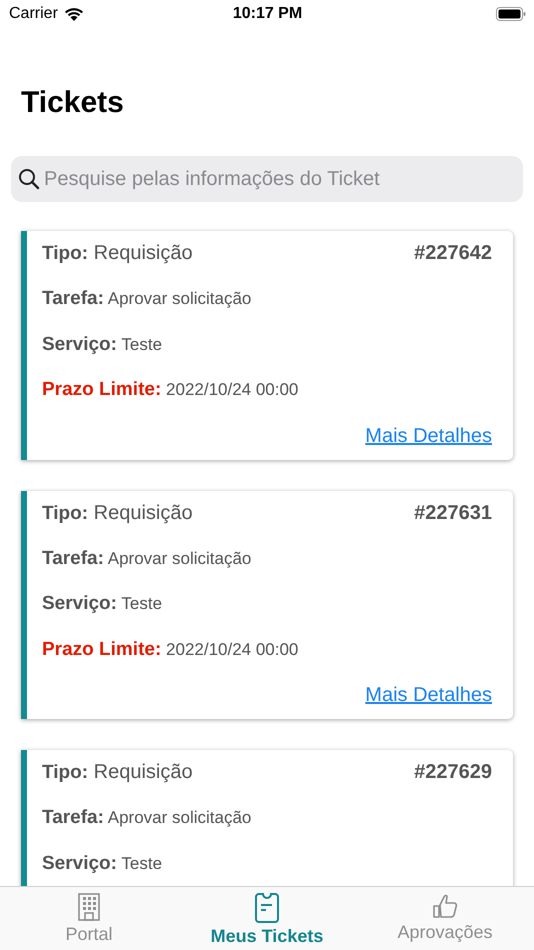 Image resolution: width=534 pixels, height=950 pixels. What do you see at coordinates (267, 818) in the screenshot?
I see `ticket-card: Tipo: Requisição #227629 Tarefa: Aprovar solicitação Serviço: Teste` at bounding box center [267, 818].